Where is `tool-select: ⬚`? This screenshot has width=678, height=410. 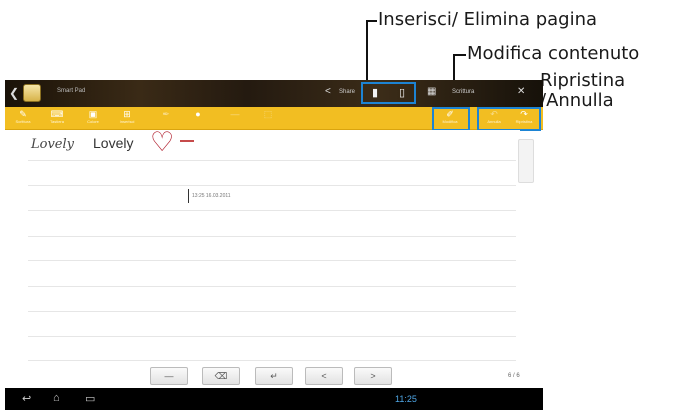
tool-select: ⬚ is located at coordinates (268, 119).